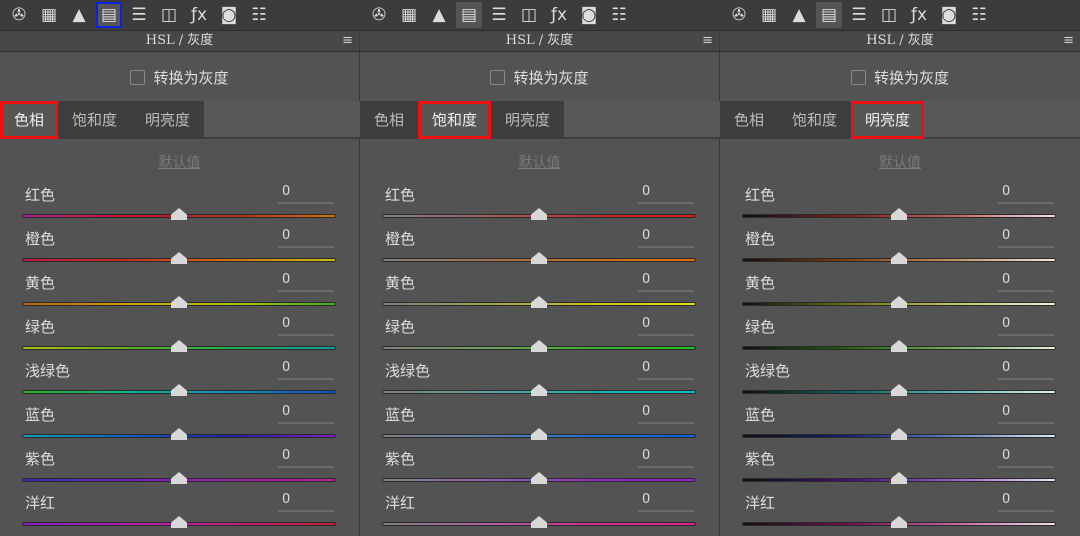 This screenshot has height=536, width=1080. Describe the element at coordinates (911, 78) in the screenshot. I see `convert-grayscale-label: 转换为灰度` at that location.